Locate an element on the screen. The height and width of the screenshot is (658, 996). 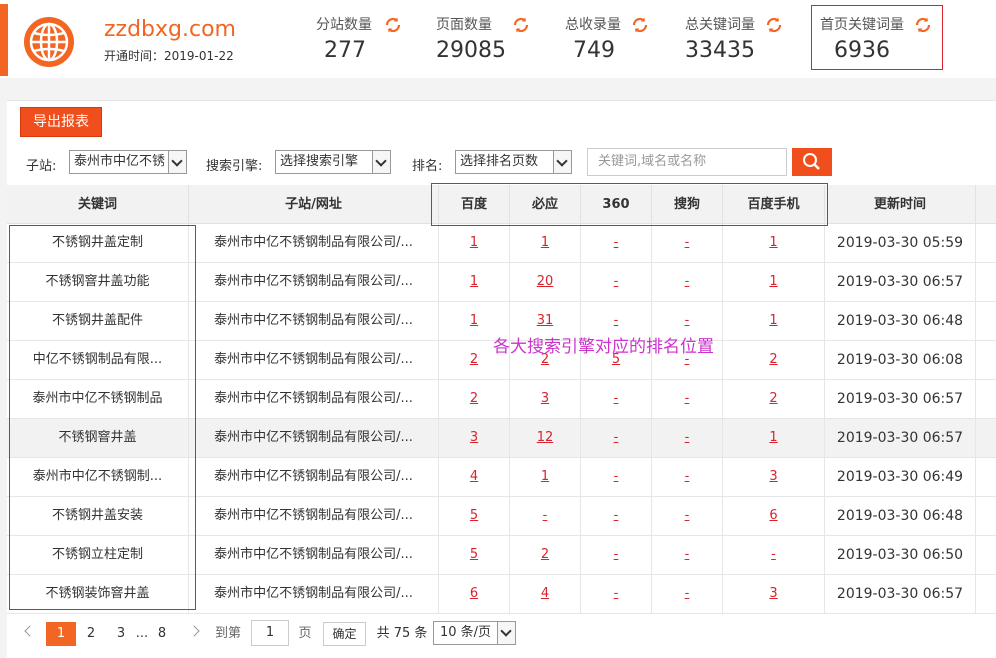
cell-keyword: 不锈钢窨井盖功能 is located at coordinates (98, 282).